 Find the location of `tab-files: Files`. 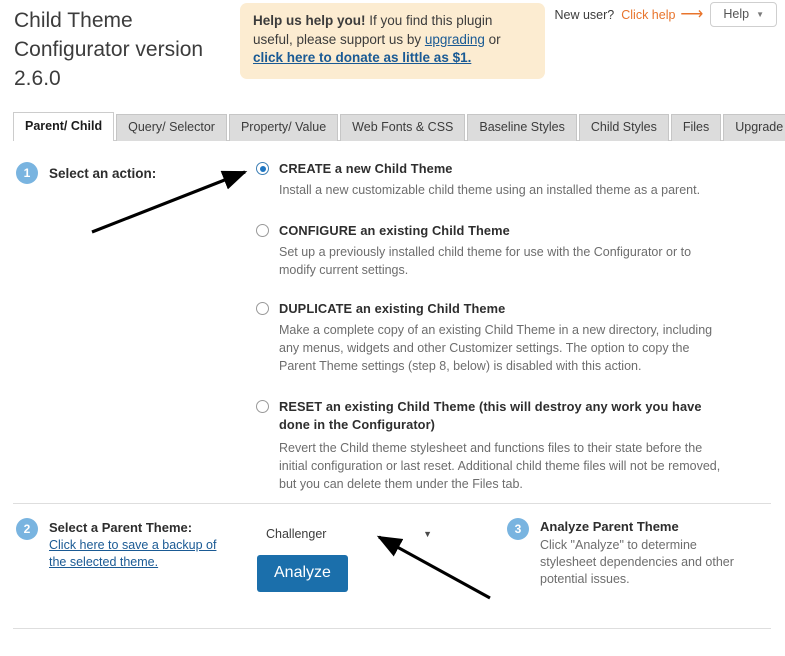

tab-files: Files is located at coordinates (696, 127).